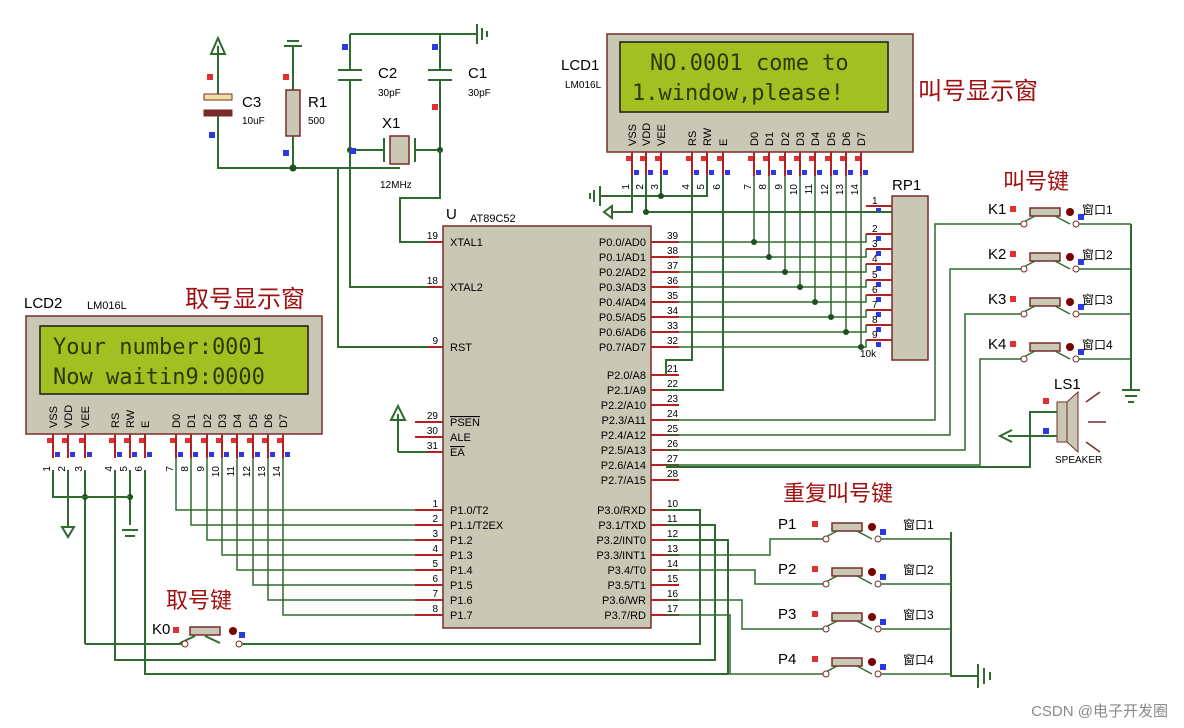 This screenshot has height=728, width=1184. Describe the element at coordinates (906, 185) in the screenshot. I see `rp1-ref: RP1` at that location.